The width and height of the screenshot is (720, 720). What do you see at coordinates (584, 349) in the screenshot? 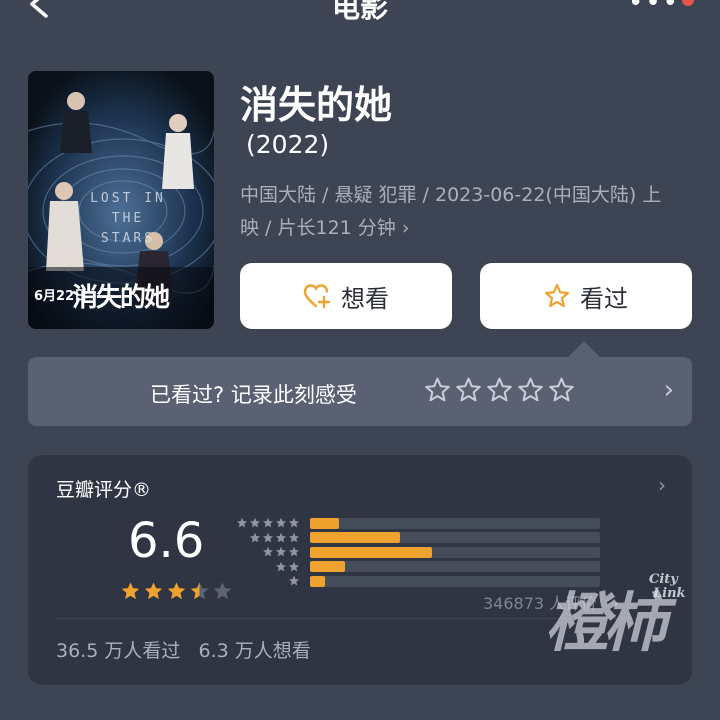
I see `prompt-pointer` at bounding box center [584, 349].